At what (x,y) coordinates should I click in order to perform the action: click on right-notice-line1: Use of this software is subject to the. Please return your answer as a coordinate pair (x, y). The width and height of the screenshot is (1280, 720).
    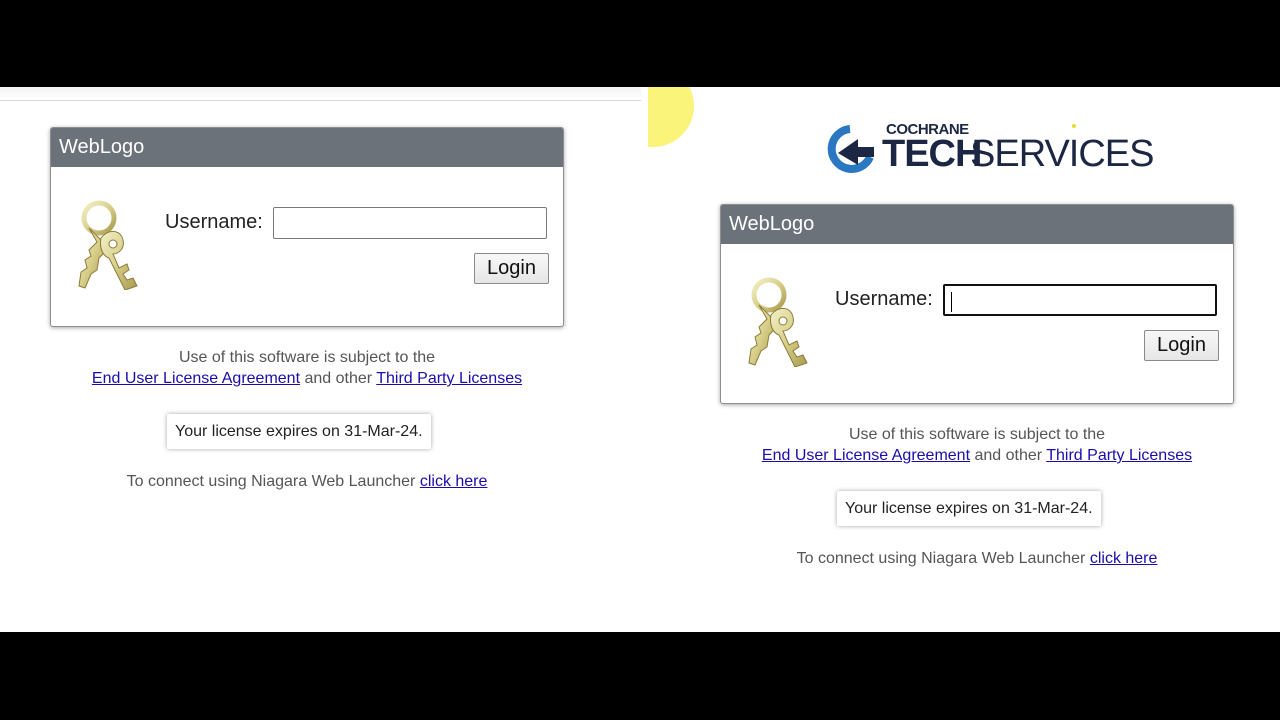
    Looking at the image, I should click on (977, 434).